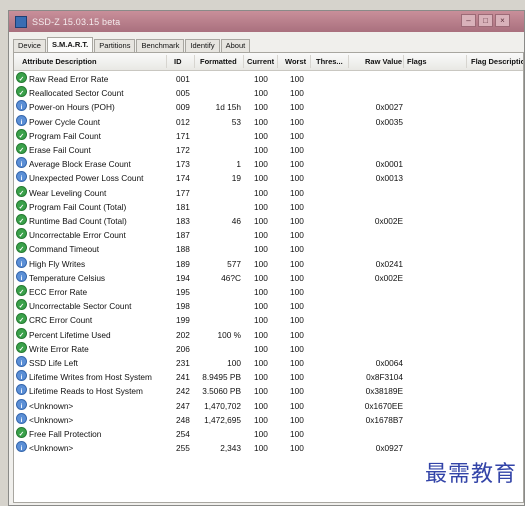  Describe the element at coordinates (222, 405) in the screenshot. I see `formatted-value: 1,470,702` at that location.